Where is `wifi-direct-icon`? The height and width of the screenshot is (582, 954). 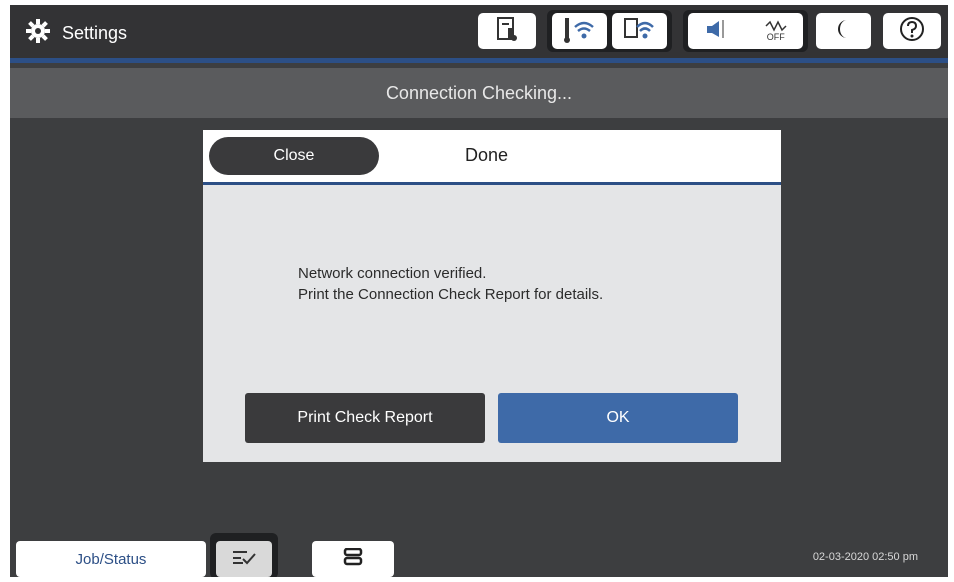 wifi-direct-icon is located at coordinates (640, 31).